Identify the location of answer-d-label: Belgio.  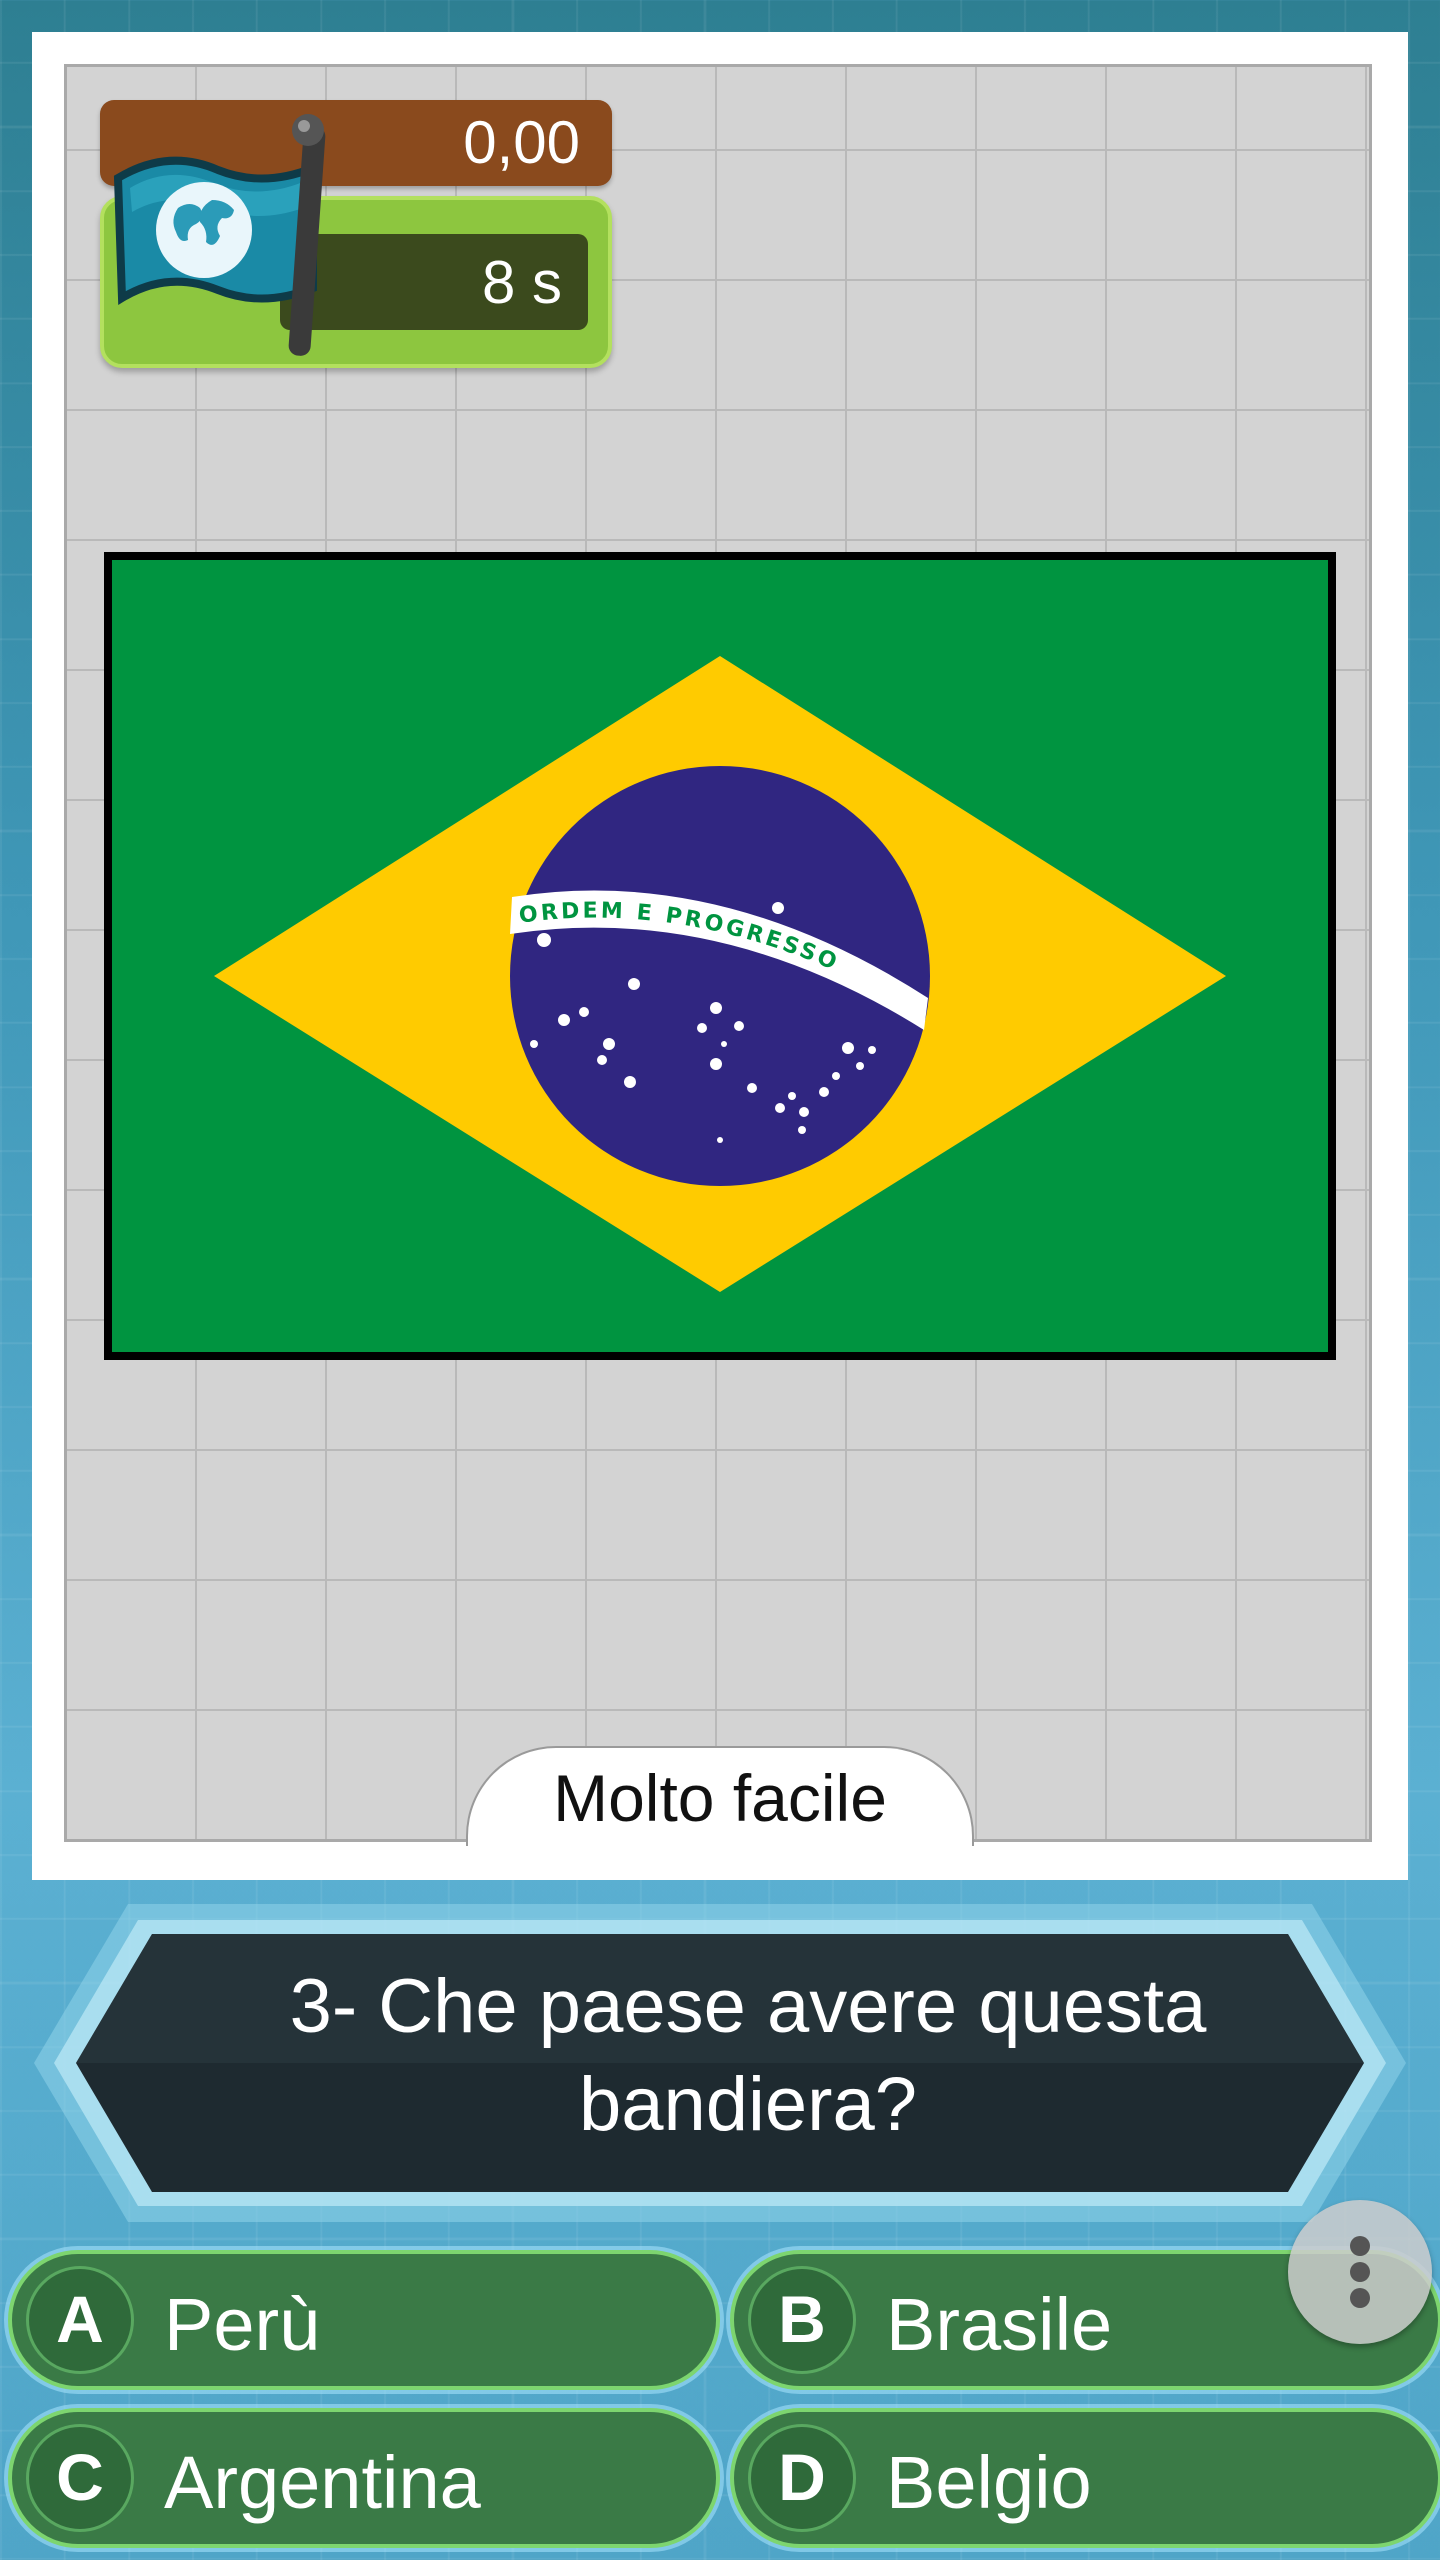
(989, 2482).